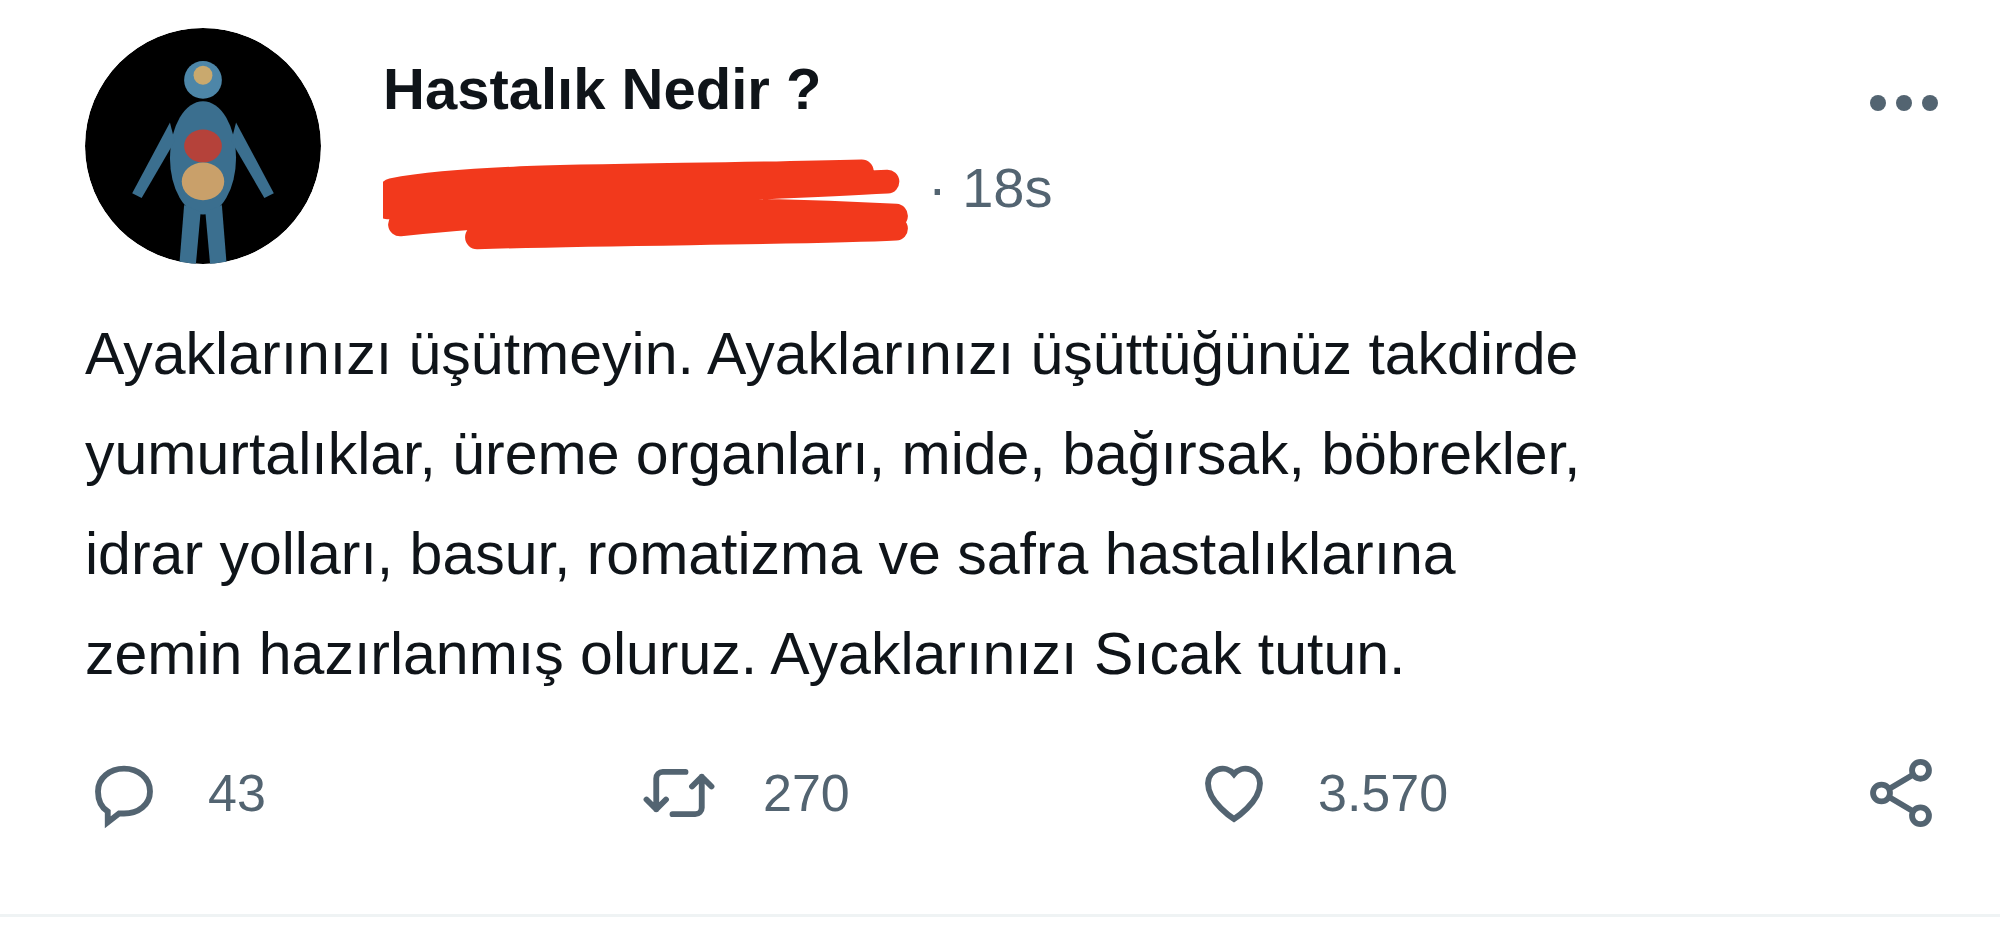  What do you see at coordinates (990, 187) in the screenshot?
I see `timestamp: · 18s` at bounding box center [990, 187].